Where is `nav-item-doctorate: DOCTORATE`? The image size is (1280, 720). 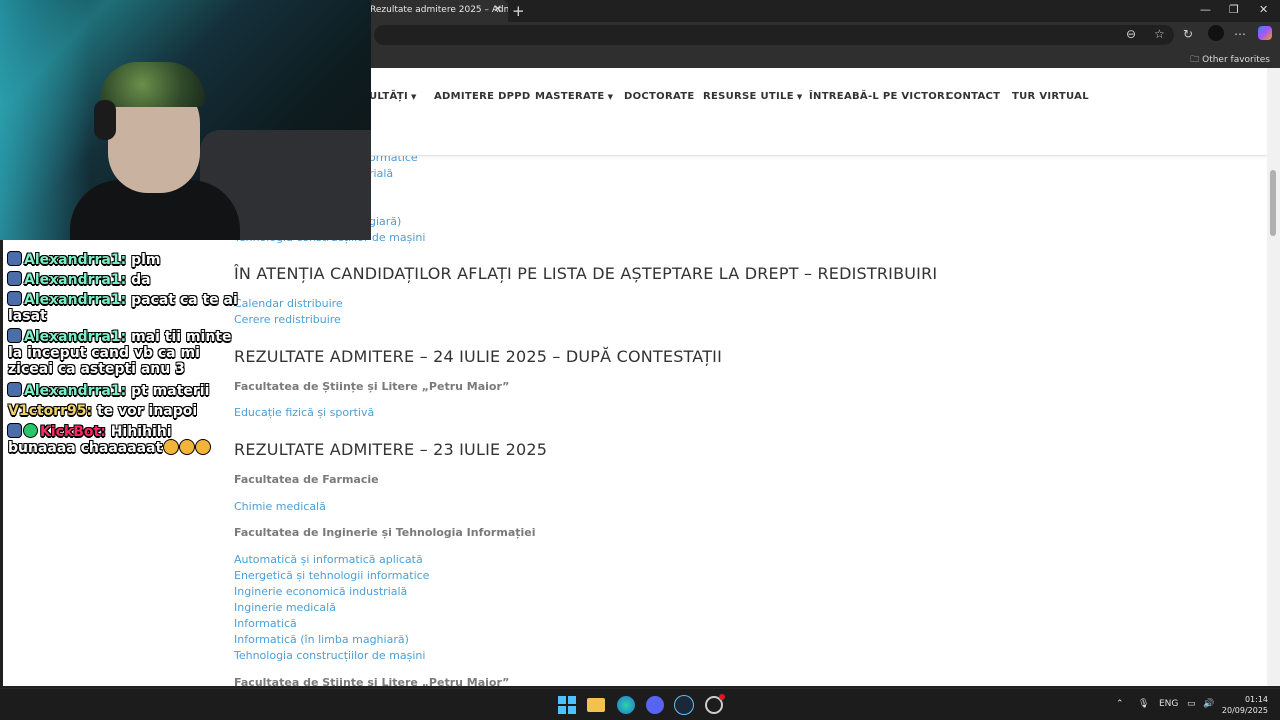
nav-item-doctorate: DOCTORATE is located at coordinates (659, 96).